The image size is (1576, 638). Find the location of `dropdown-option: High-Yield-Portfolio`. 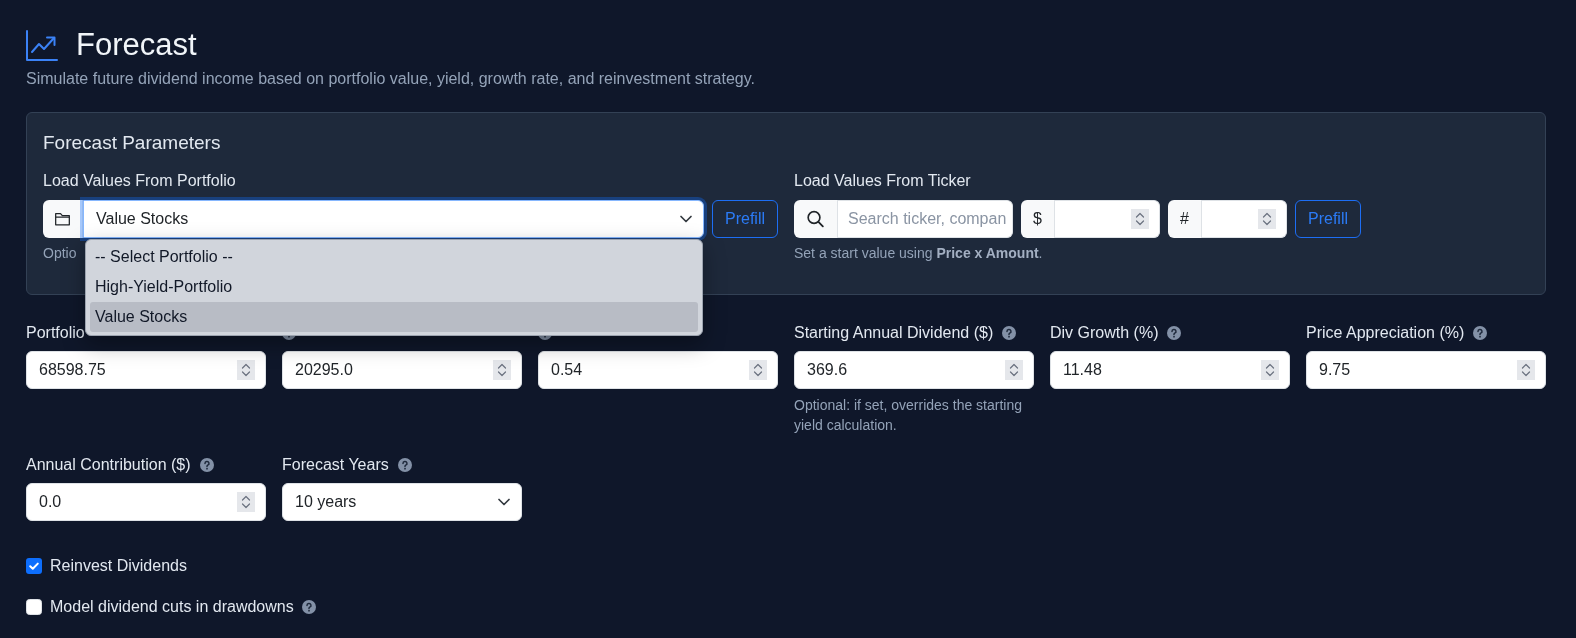

dropdown-option: High-Yield-Portfolio is located at coordinates (394, 287).